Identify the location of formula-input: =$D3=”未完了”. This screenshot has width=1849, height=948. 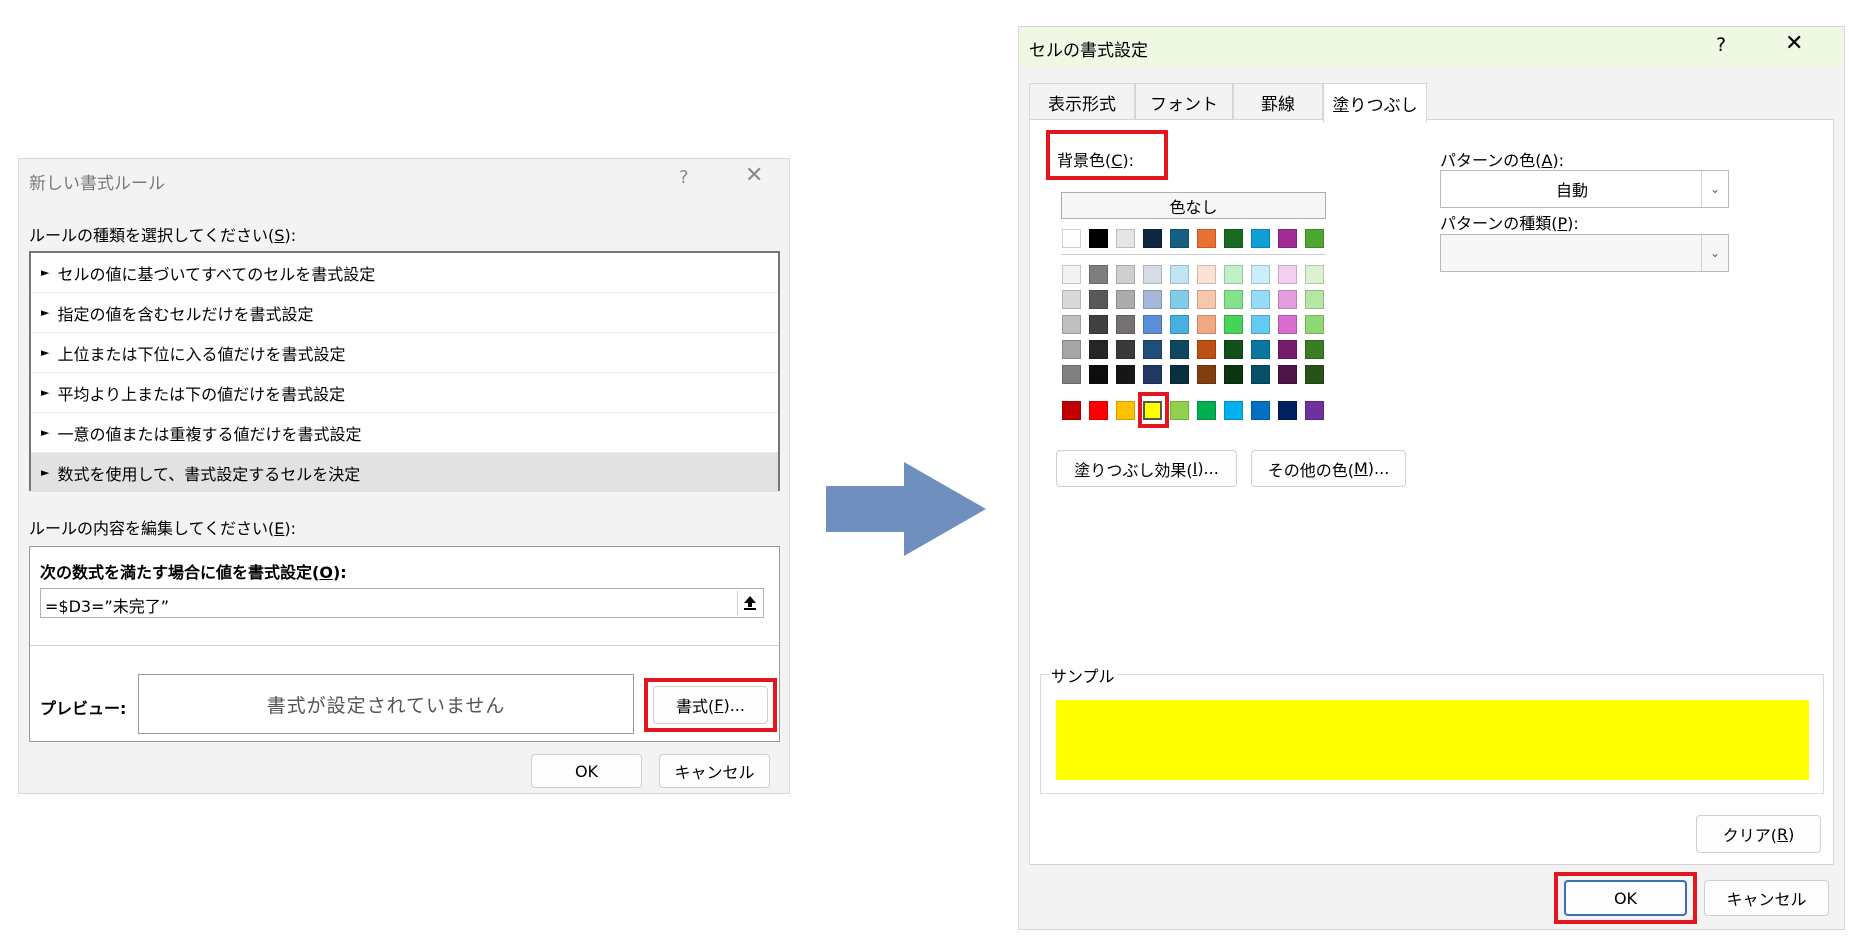
(402, 603).